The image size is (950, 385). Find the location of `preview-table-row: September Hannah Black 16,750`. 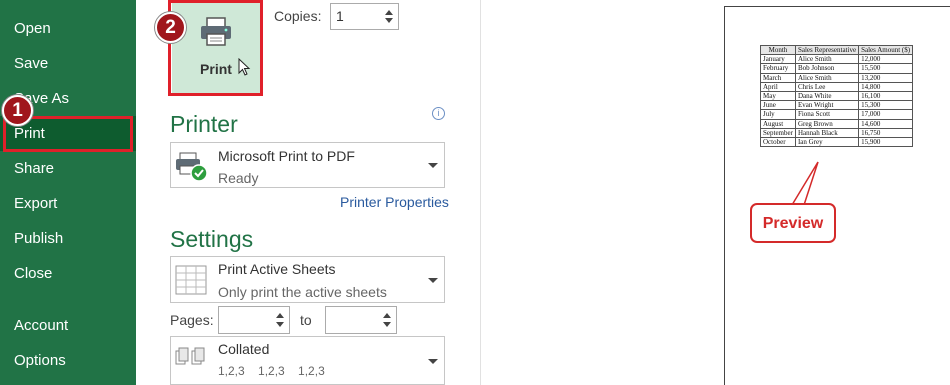

preview-table-row: September Hannah Black 16,750 is located at coordinates (837, 132).